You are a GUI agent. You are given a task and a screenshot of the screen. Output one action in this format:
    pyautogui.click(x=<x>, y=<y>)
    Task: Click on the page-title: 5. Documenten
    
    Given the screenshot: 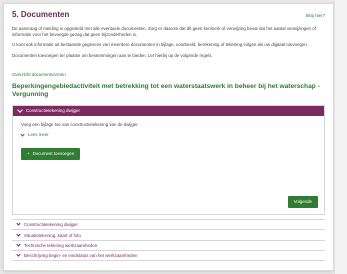 What is the action you would take?
    pyautogui.click(x=41, y=14)
    